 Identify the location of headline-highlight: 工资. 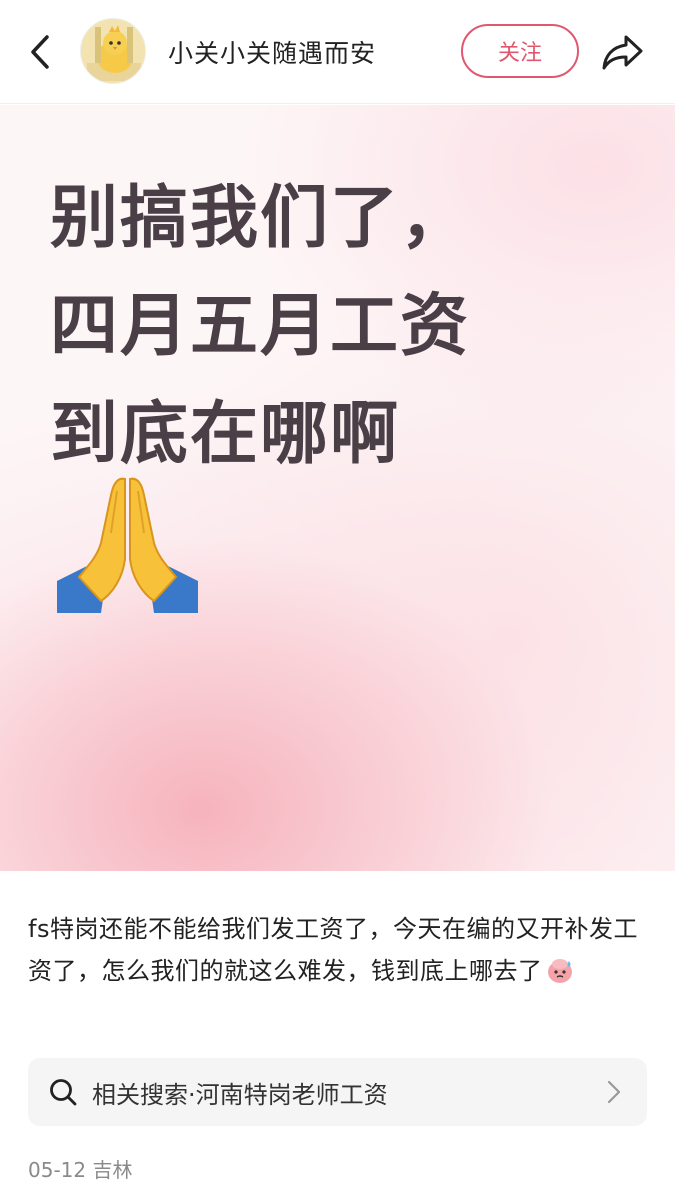
(400, 327).